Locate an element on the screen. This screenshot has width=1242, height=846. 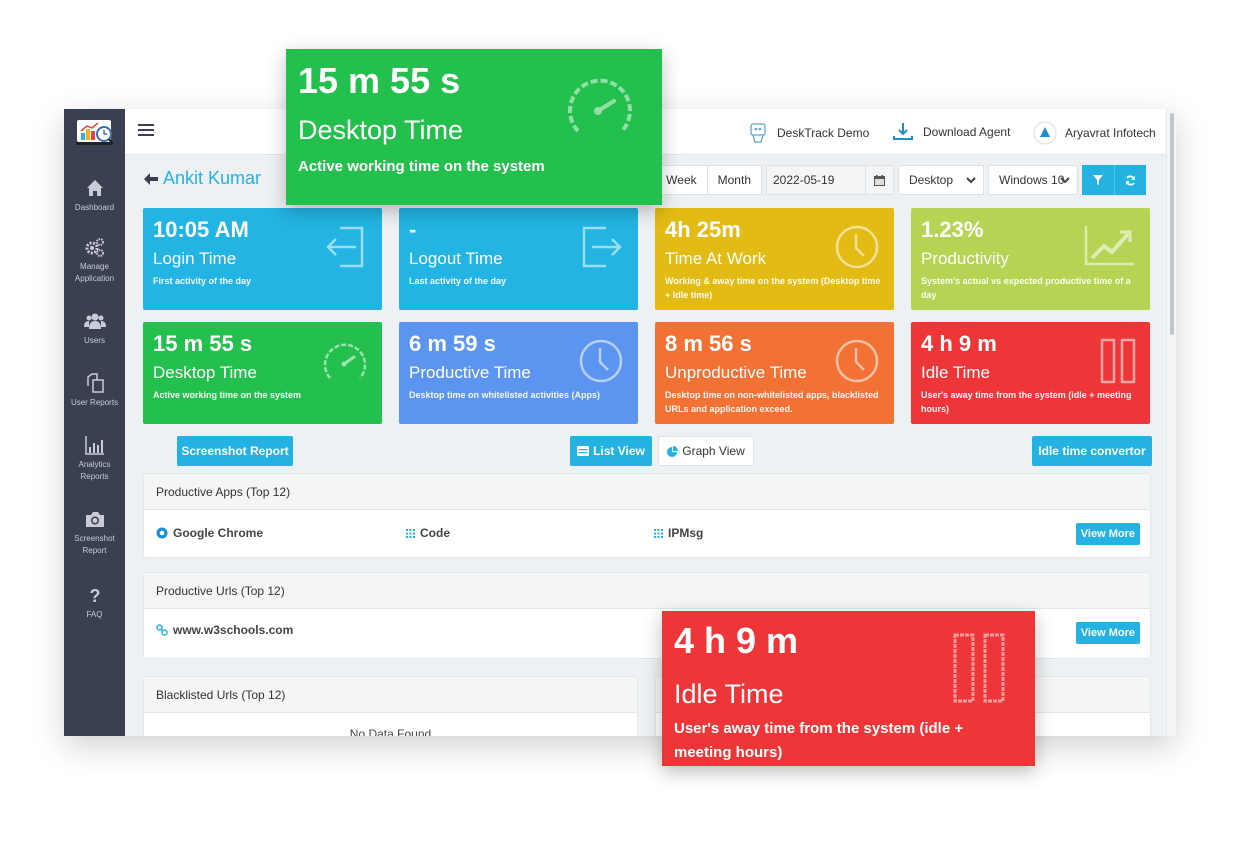
blacklisted-urls-panel: Blacklisted Urls (Top 12) No Data Found is located at coordinates (390, 706).